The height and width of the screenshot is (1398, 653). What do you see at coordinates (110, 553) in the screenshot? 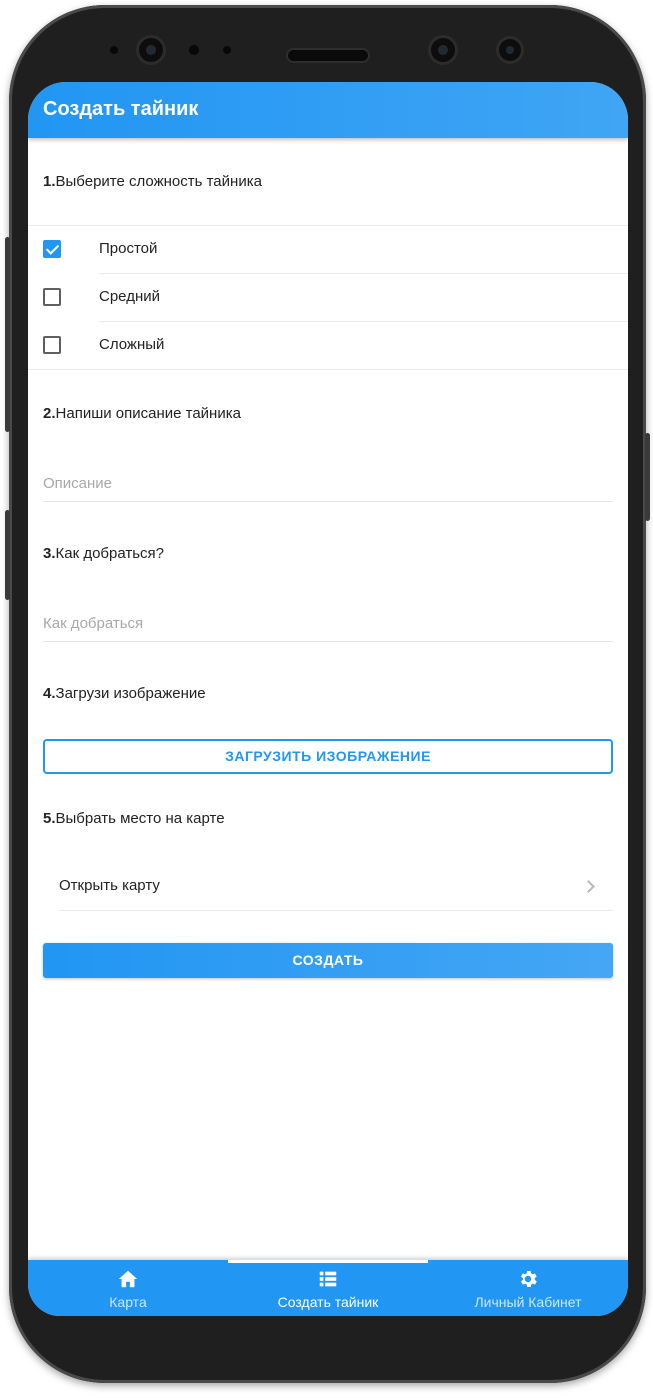
I see `section-text: Как добраться?` at bounding box center [110, 553].